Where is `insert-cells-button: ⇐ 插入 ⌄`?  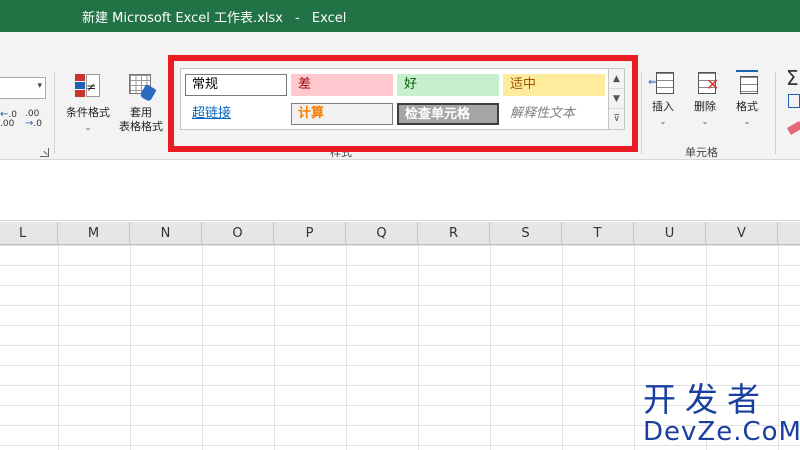
insert-cells-button: ⇐ 插入 ⌄ is located at coordinates (663, 99).